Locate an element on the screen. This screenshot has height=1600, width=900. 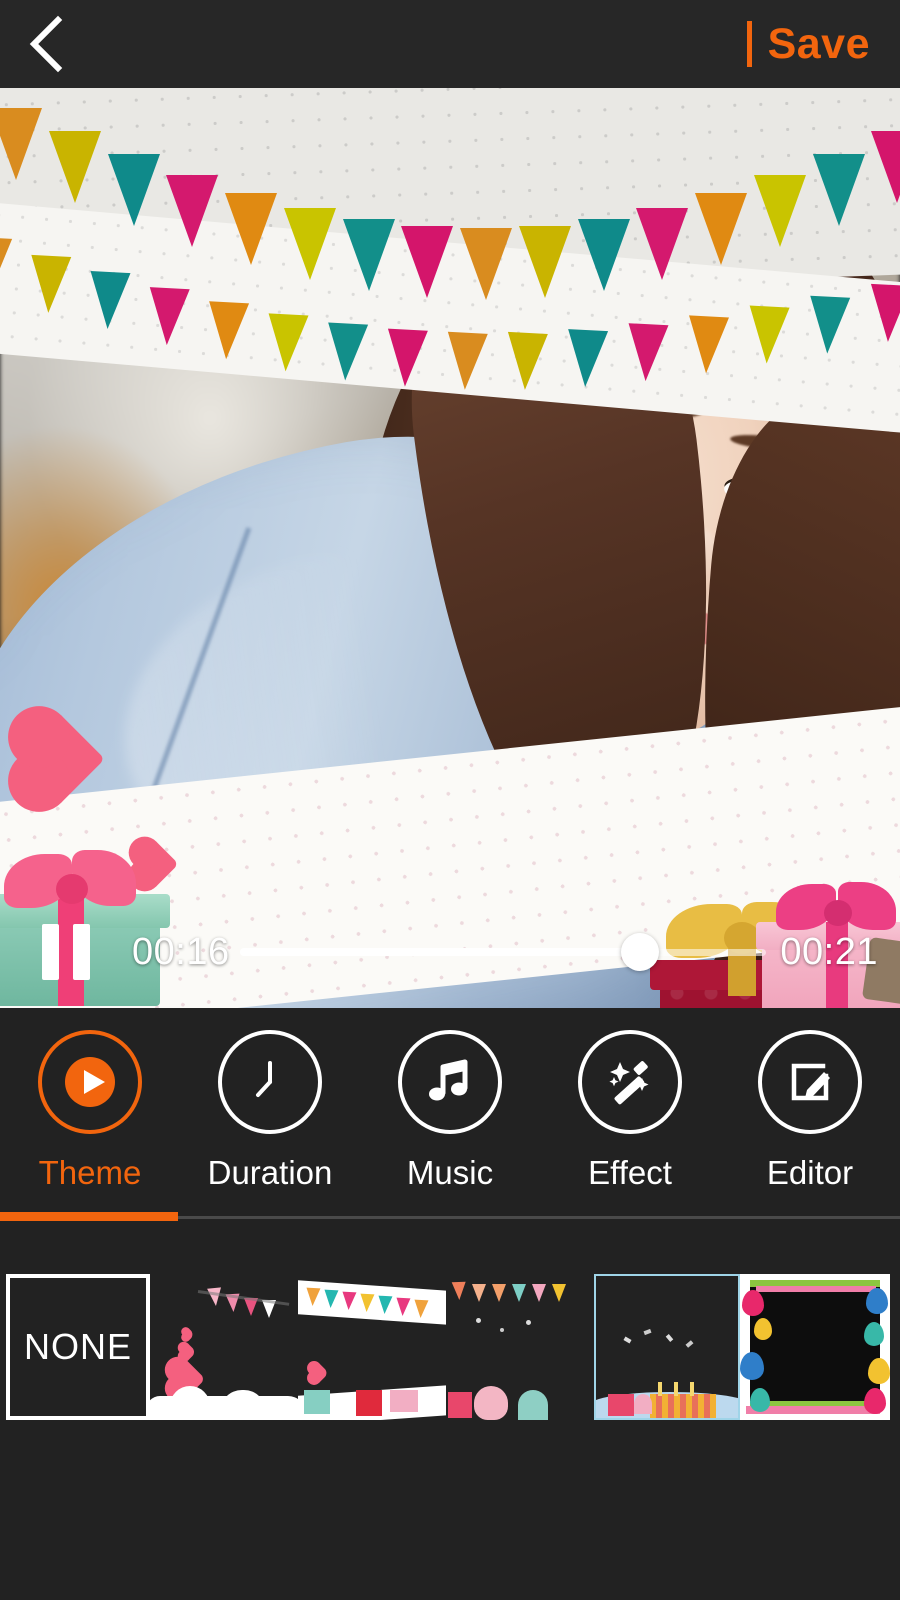
chevron-left-icon is located at coordinates (48, 44).